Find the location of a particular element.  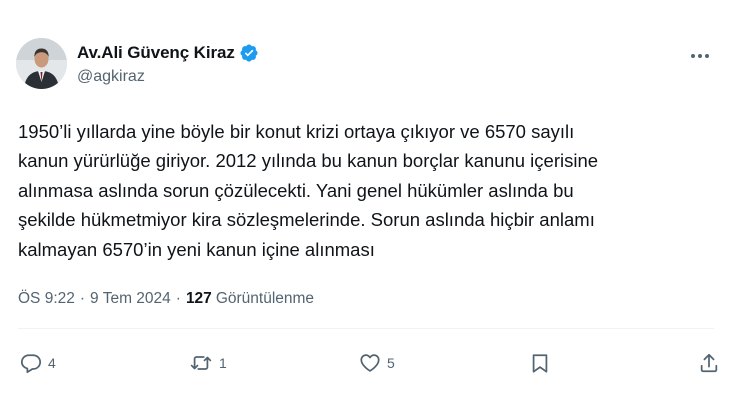

views-count: 127 is located at coordinates (199, 299).